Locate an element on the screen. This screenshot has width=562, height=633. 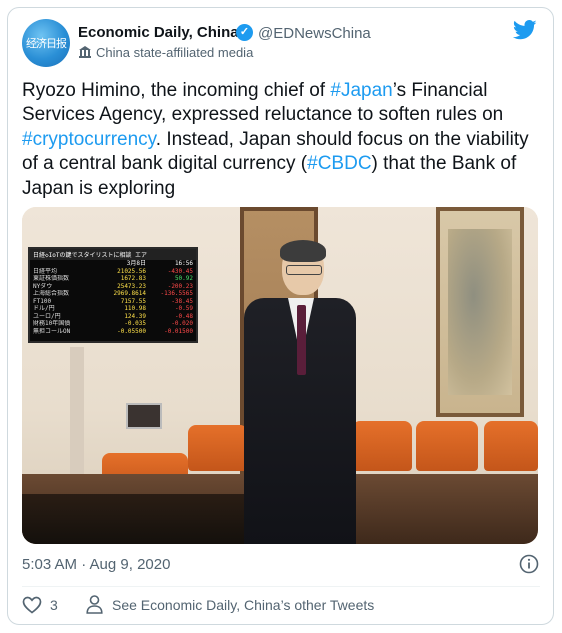
like-count: 3 is located at coordinates (54, 605).